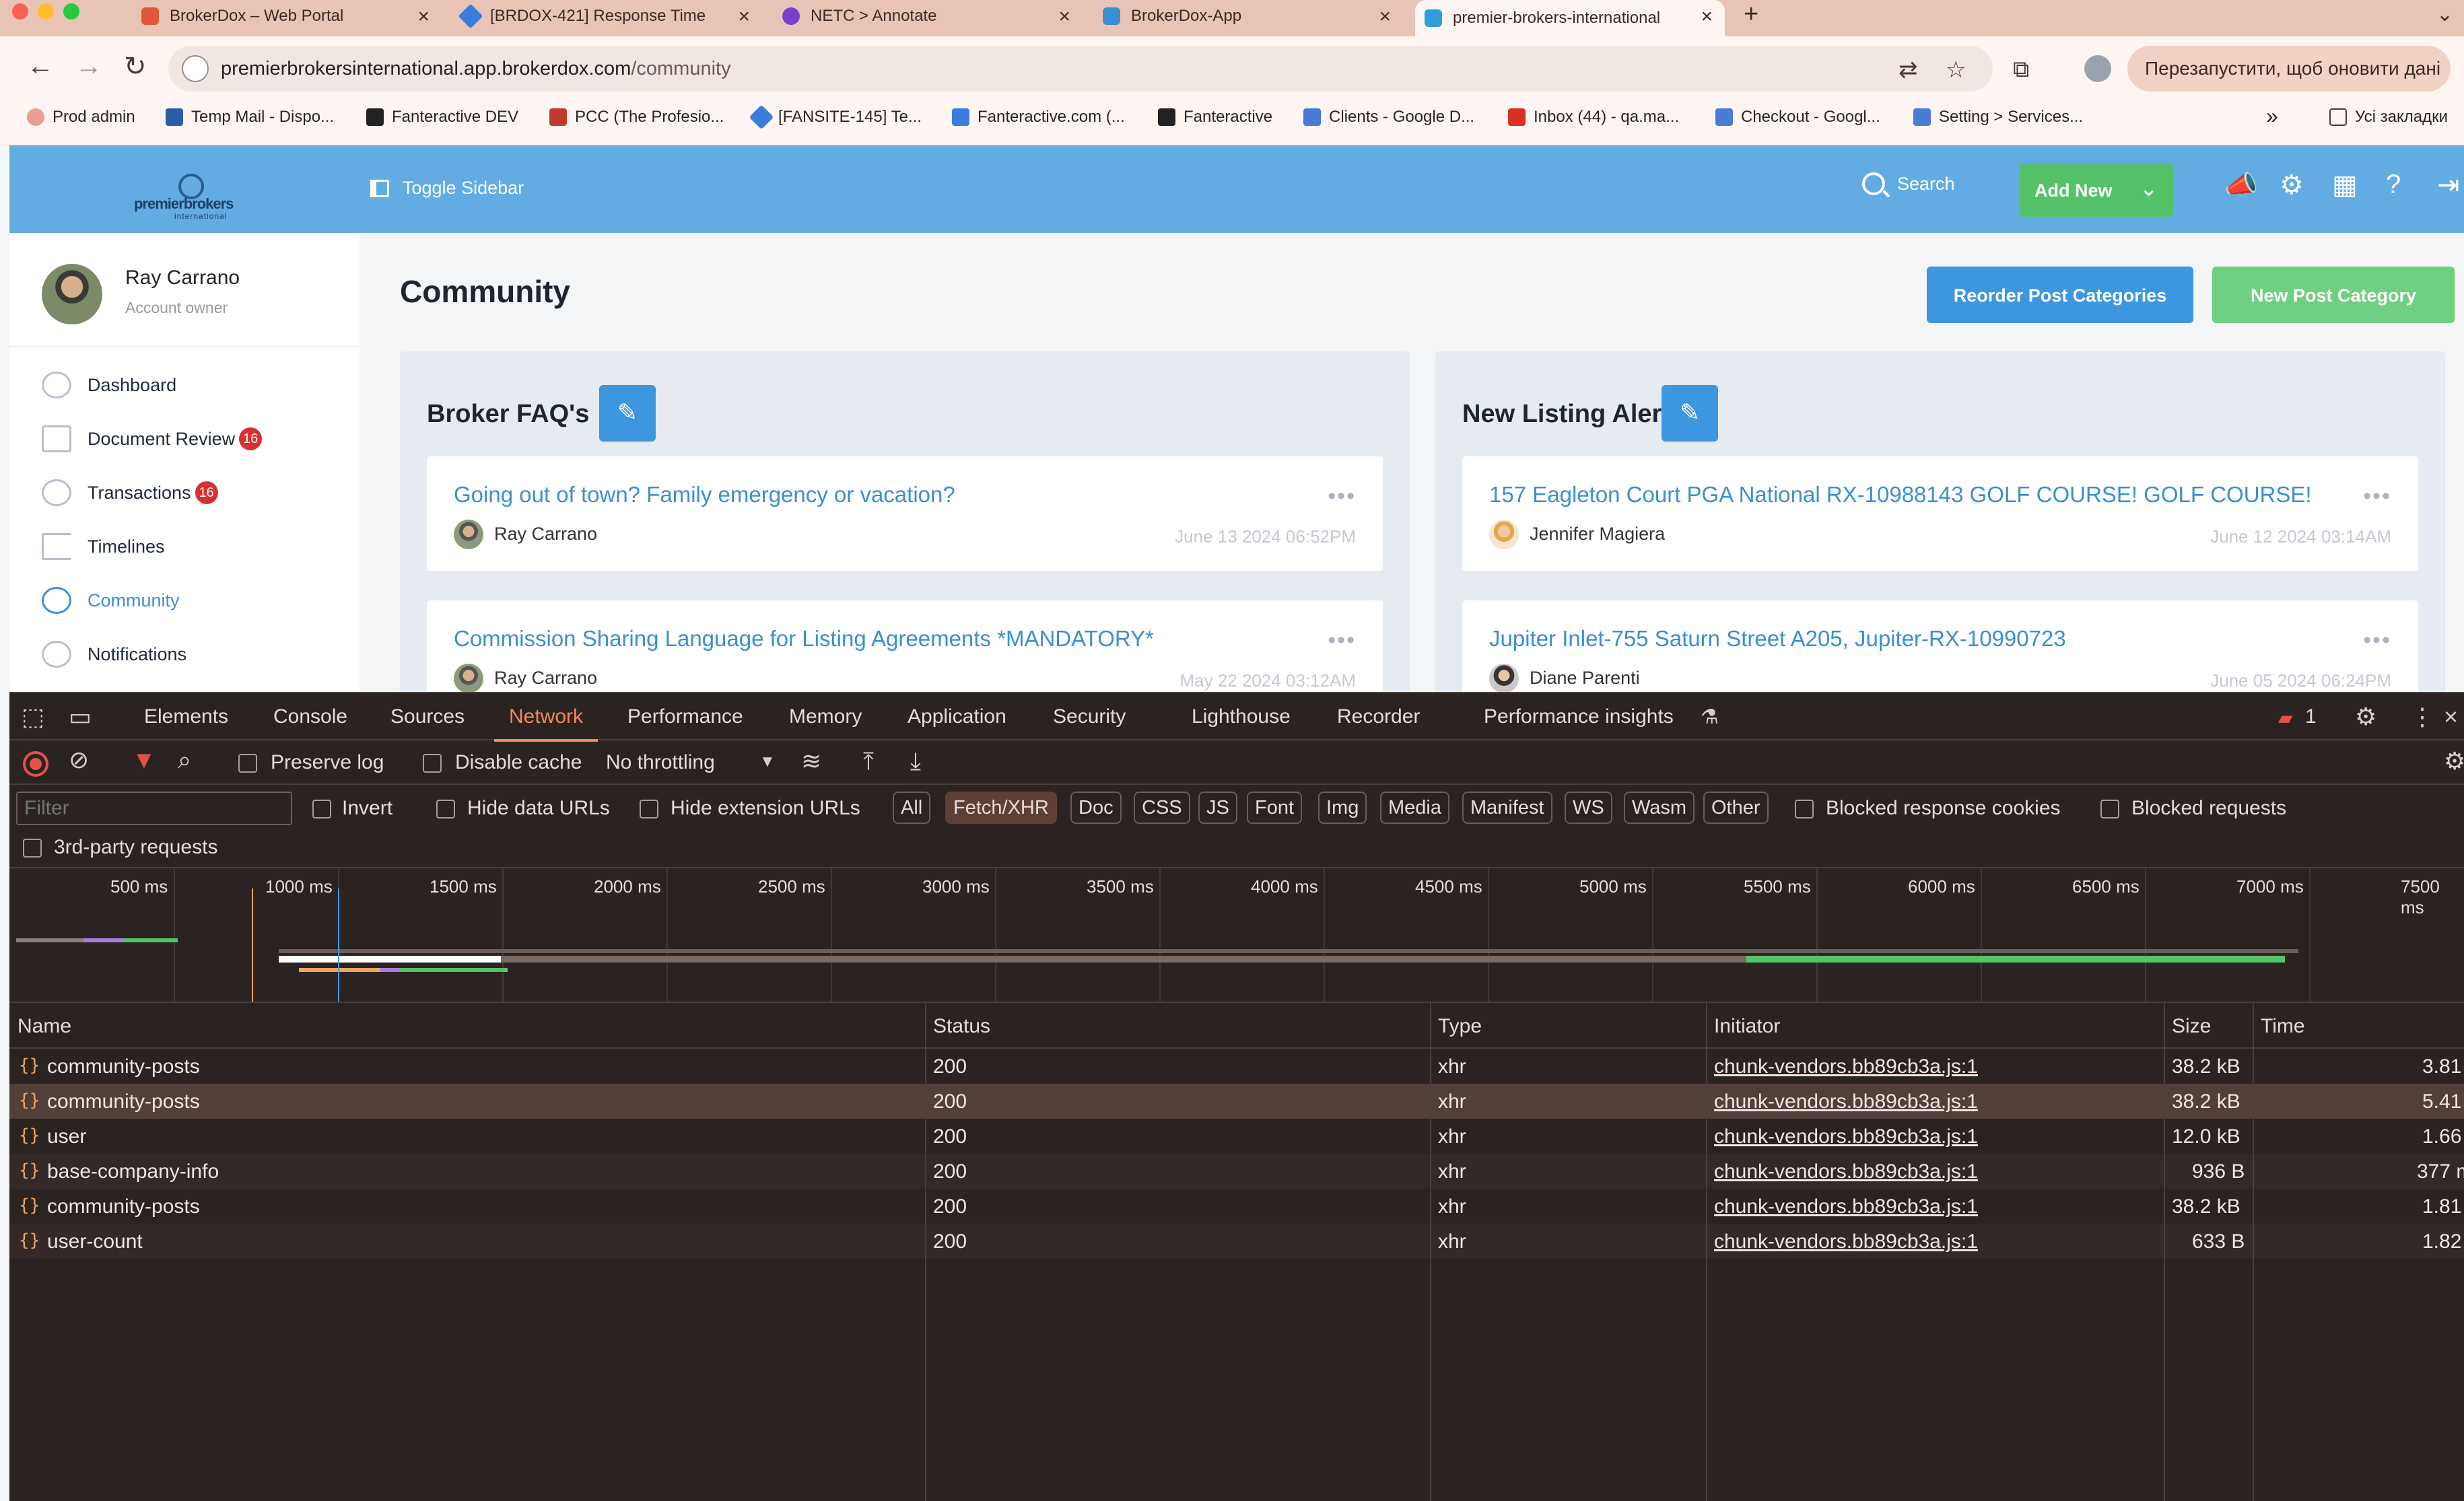 This screenshot has width=2464, height=1501. What do you see at coordinates (2021, 70) in the screenshot?
I see `extensions-icon: ⧉` at bounding box center [2021, 70].